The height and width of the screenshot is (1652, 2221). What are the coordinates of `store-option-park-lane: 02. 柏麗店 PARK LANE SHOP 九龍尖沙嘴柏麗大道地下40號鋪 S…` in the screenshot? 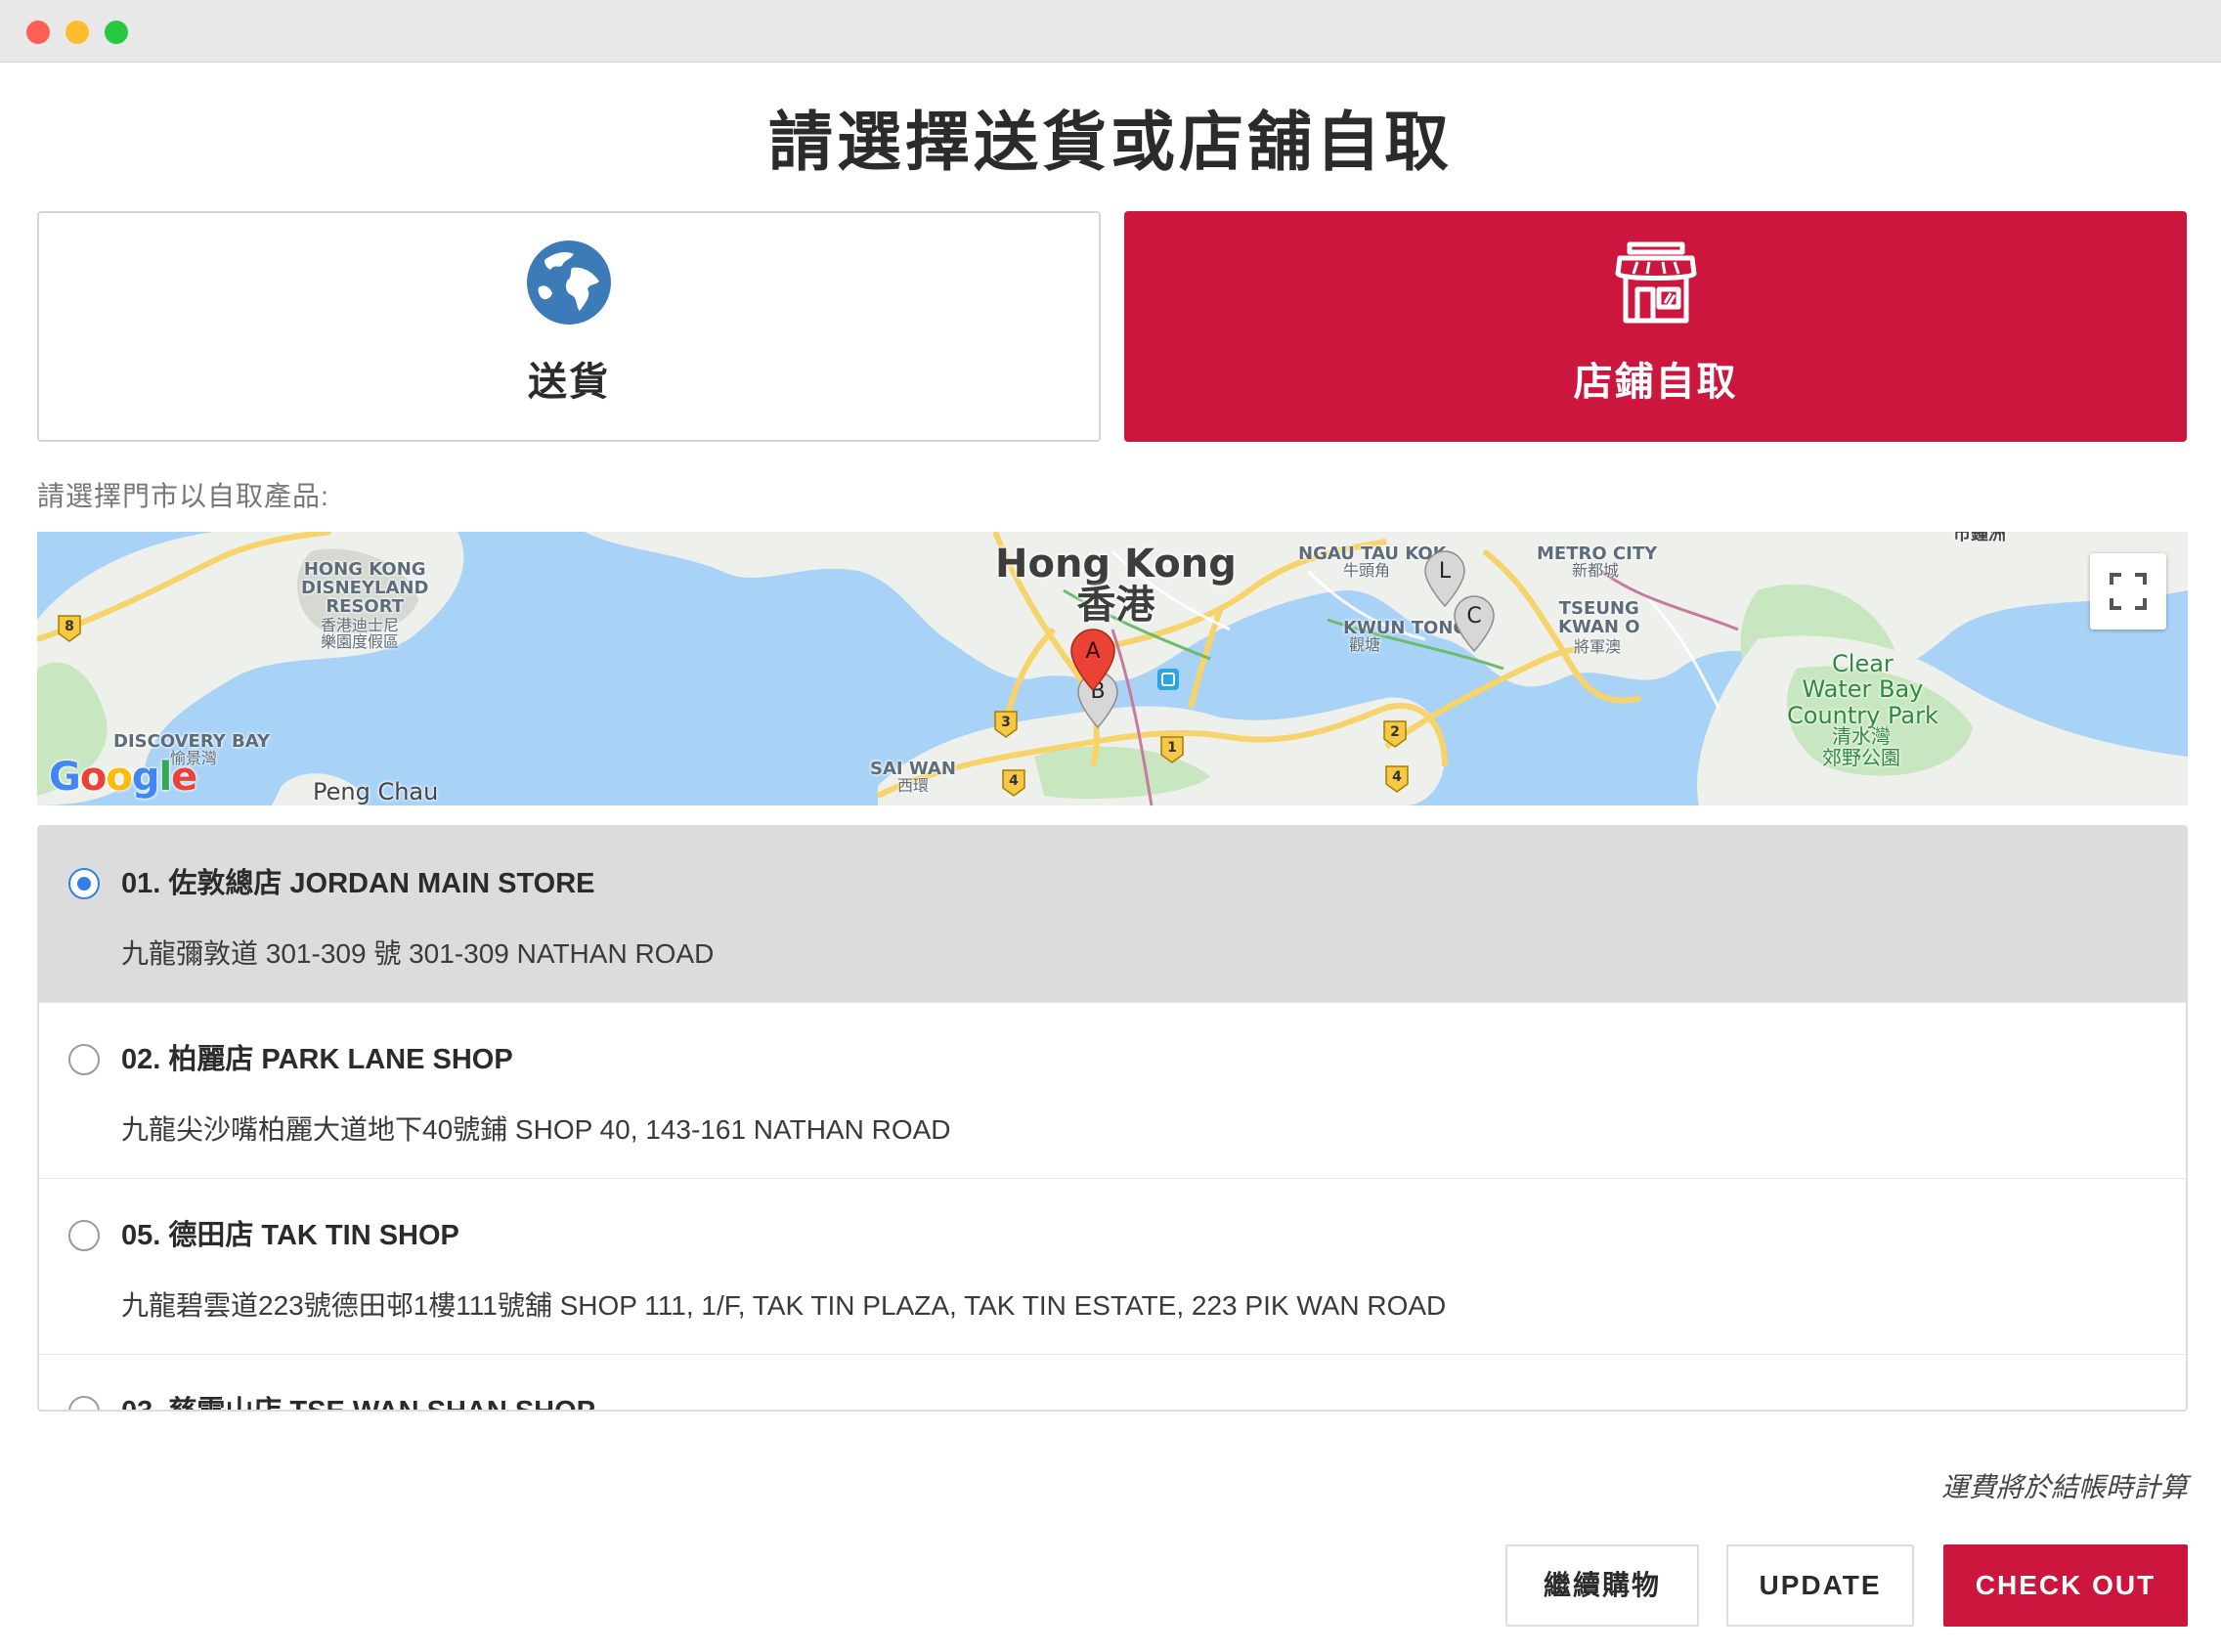 It's located at (1112, 1091).